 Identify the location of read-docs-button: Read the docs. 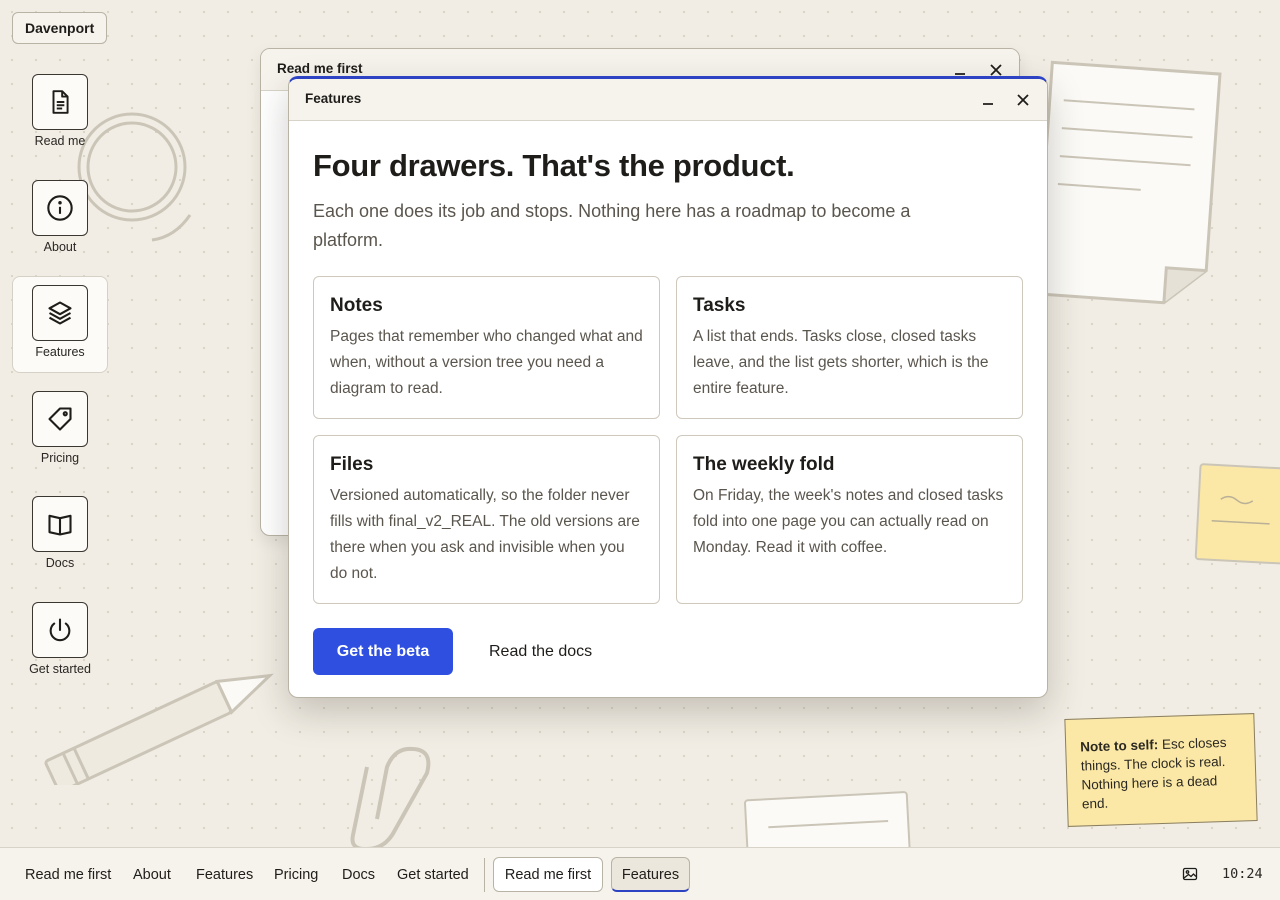
(540, 651).